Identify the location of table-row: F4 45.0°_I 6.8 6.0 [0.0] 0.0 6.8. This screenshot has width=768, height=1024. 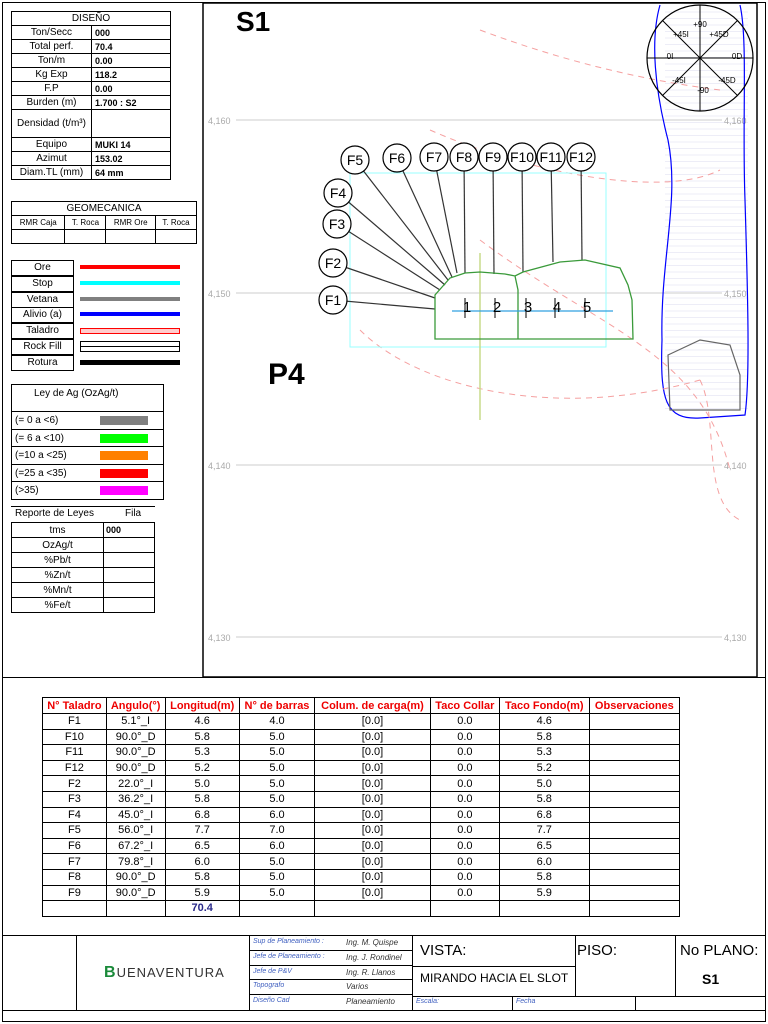
(361, 815).